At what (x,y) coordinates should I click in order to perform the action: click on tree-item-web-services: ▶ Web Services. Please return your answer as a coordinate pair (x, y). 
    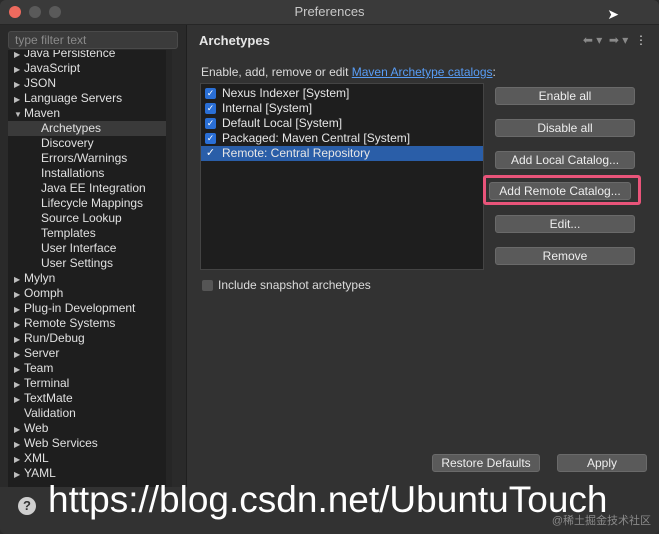
    Looking at the image, I should click on (90, 443).